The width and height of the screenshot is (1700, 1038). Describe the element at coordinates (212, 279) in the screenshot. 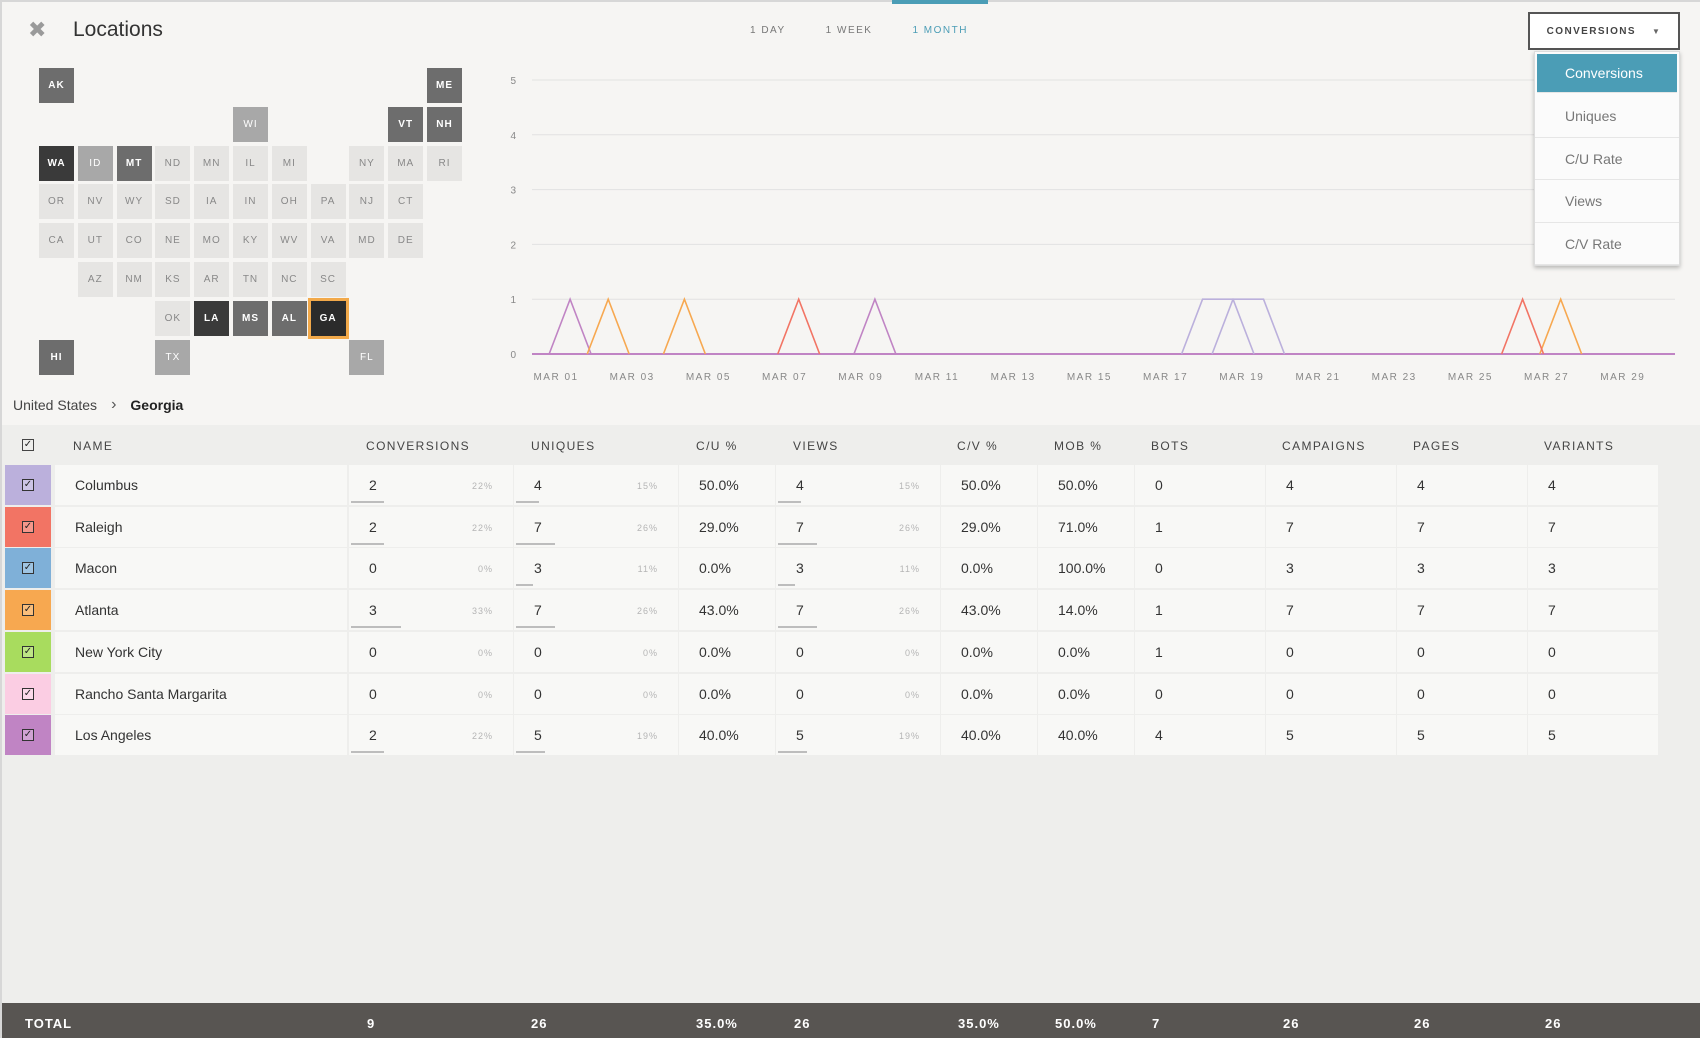

I see `state-tile-ar: AR` at that location.